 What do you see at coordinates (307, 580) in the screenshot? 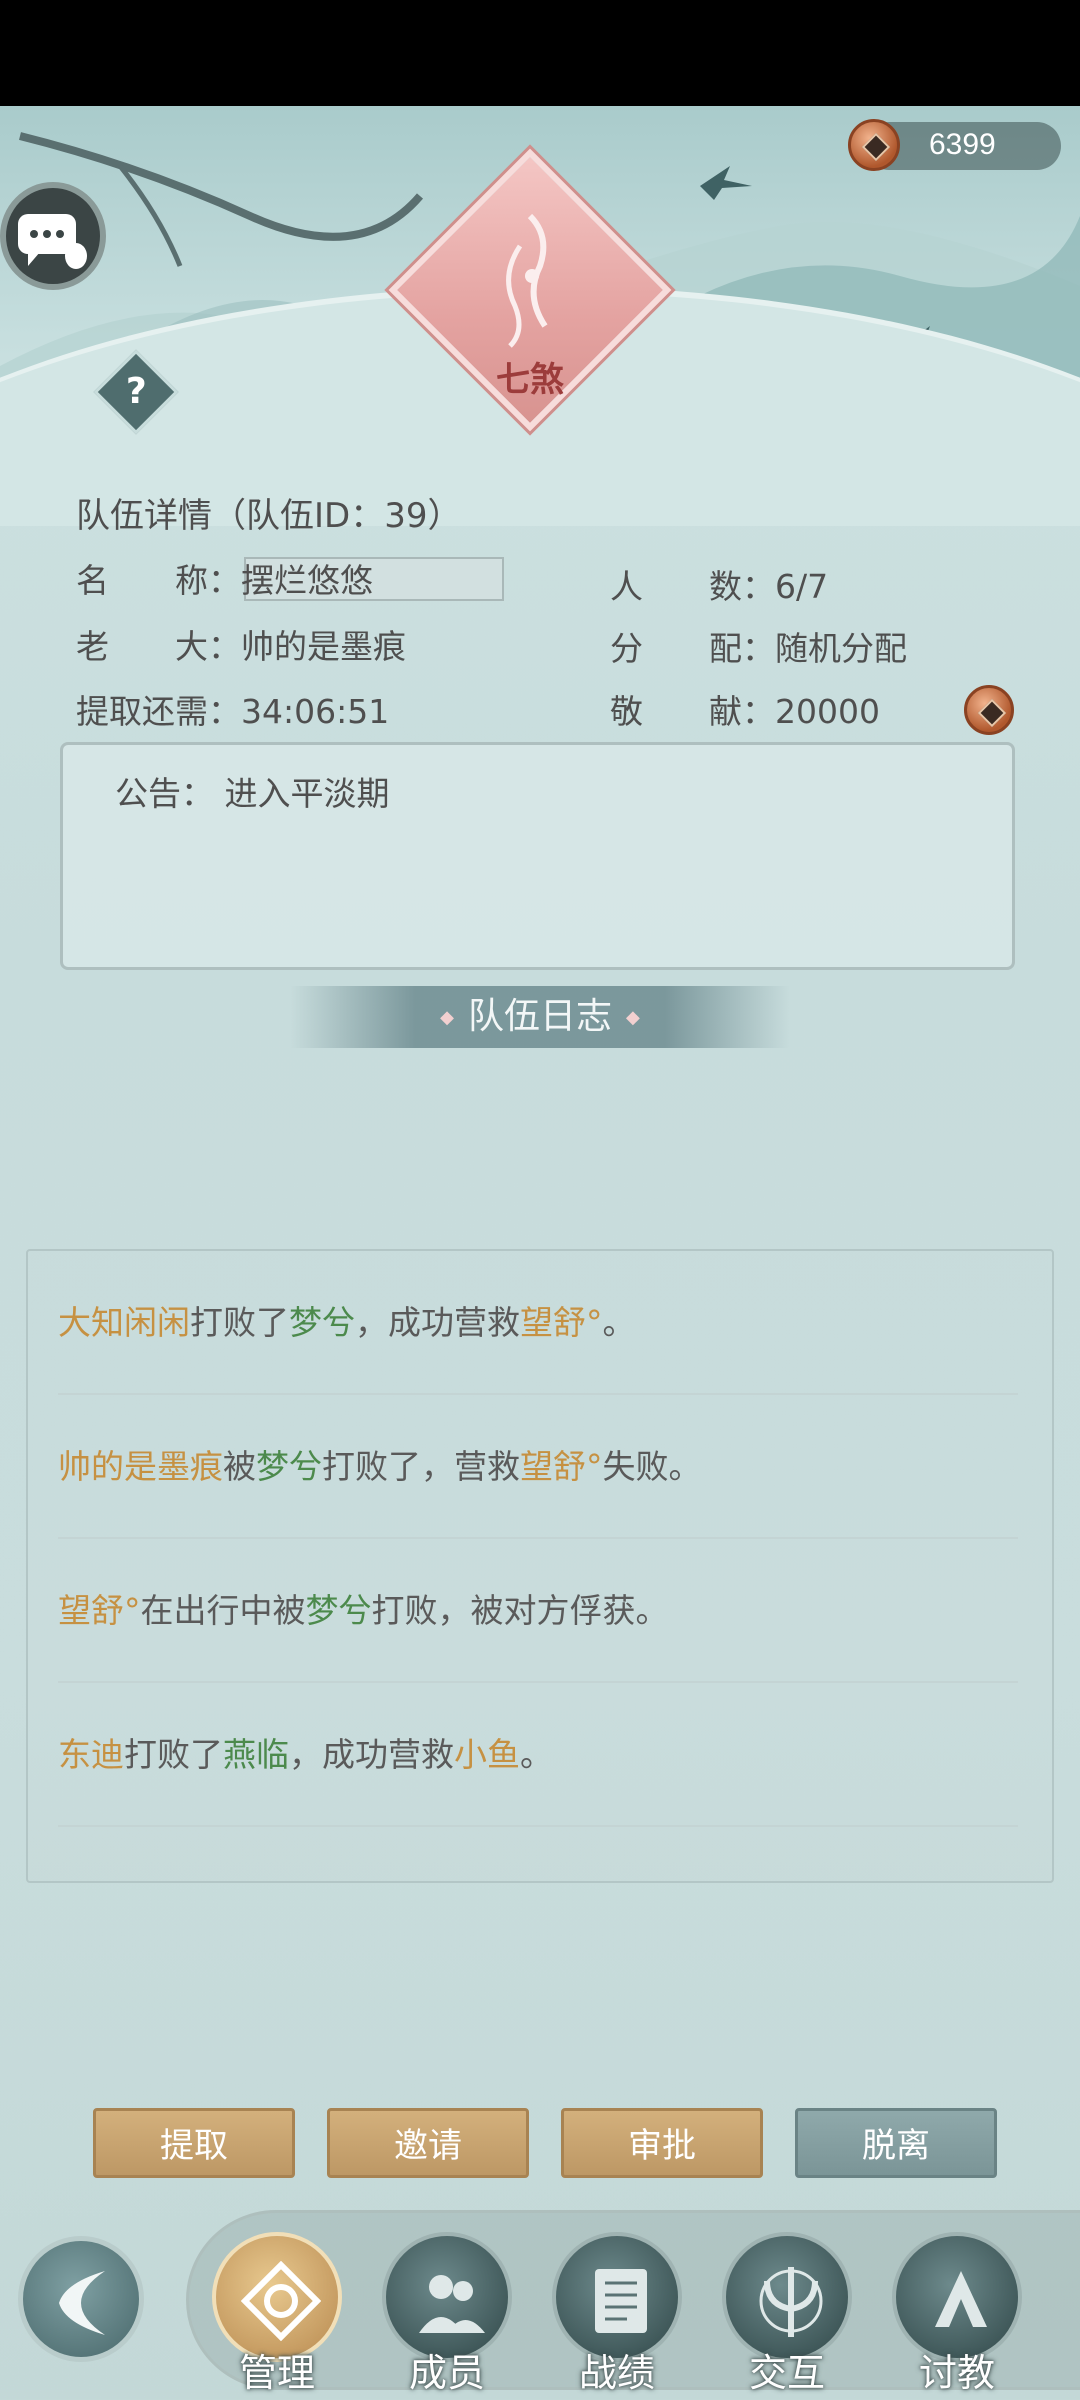
I see `team-name-value: 摆烂悠悠` at bounding box center [307, 580].